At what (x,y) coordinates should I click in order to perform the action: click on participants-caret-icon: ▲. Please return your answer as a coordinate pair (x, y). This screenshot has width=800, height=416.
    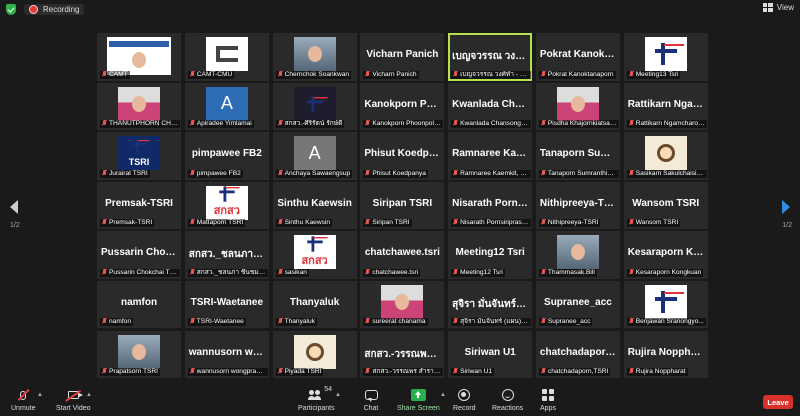
    Looking at the image, I should click on (338, 395).